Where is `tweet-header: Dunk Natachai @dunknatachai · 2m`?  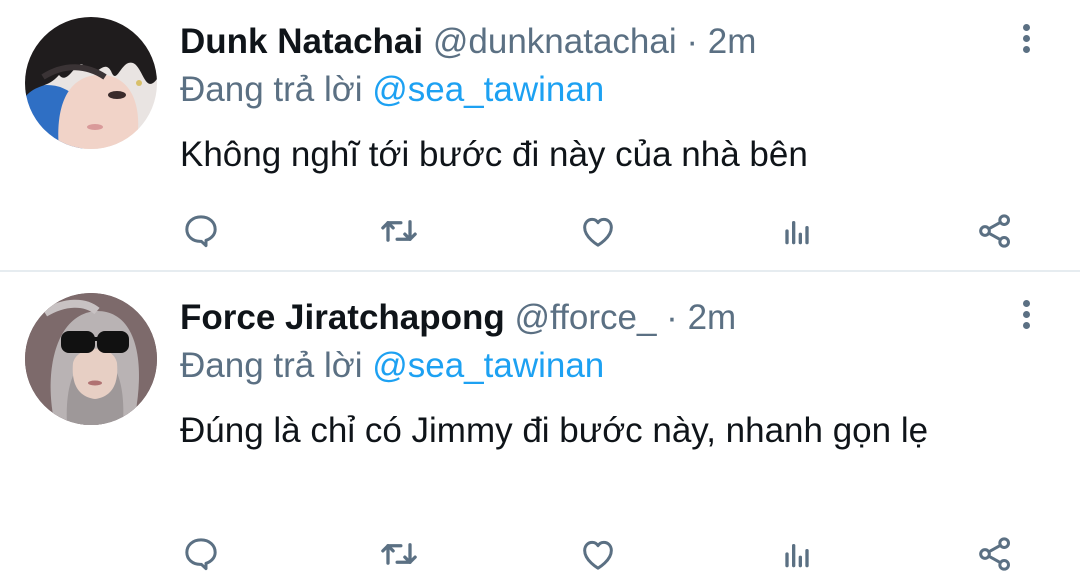
tweet-header: Dunk Natachai @dunknatachai · 2m is located at coordinates (468, 42).